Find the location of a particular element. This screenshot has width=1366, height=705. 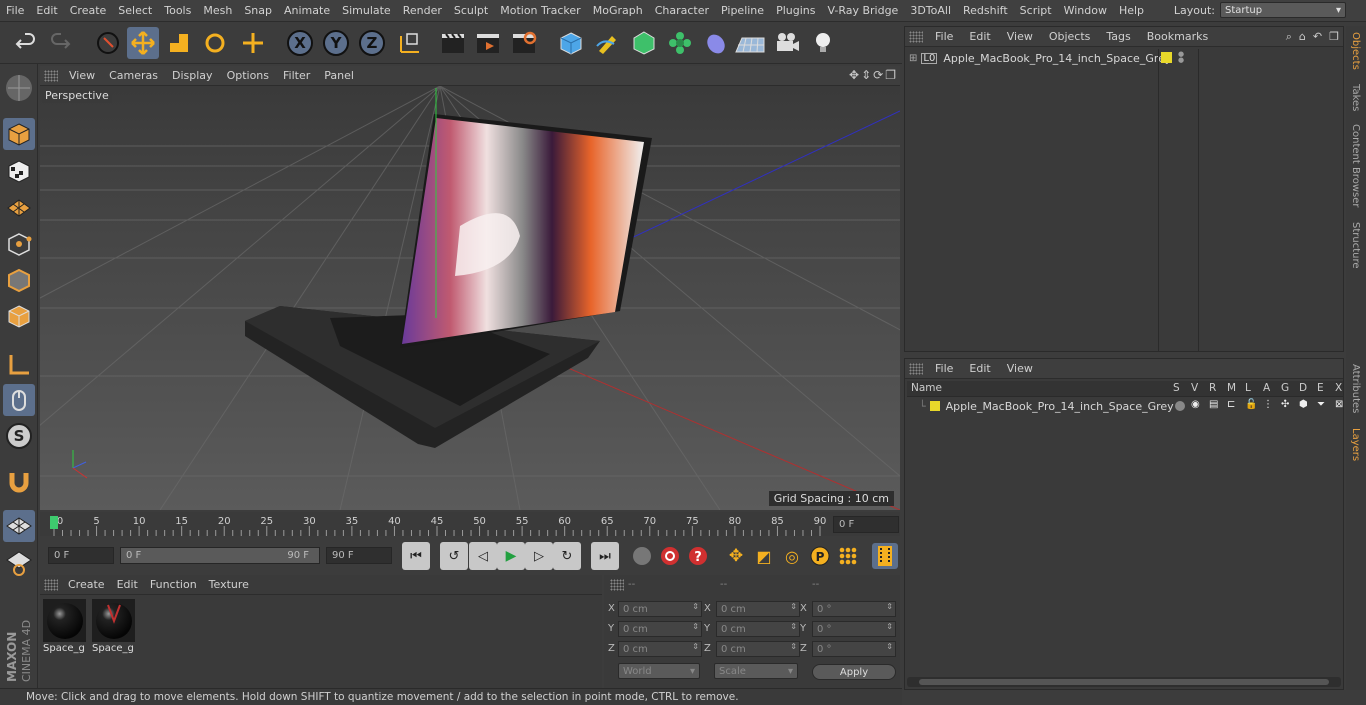

next-frame-button: ▷ is located at coordinates (539, 556).